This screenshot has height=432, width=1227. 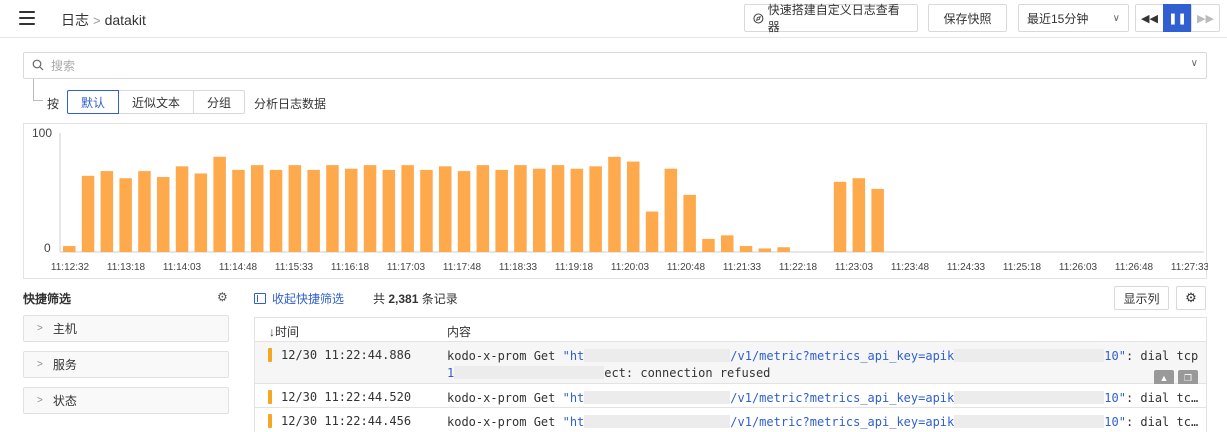 I want to click on filter-item-service: > 服务, so click(x=126, y=364).